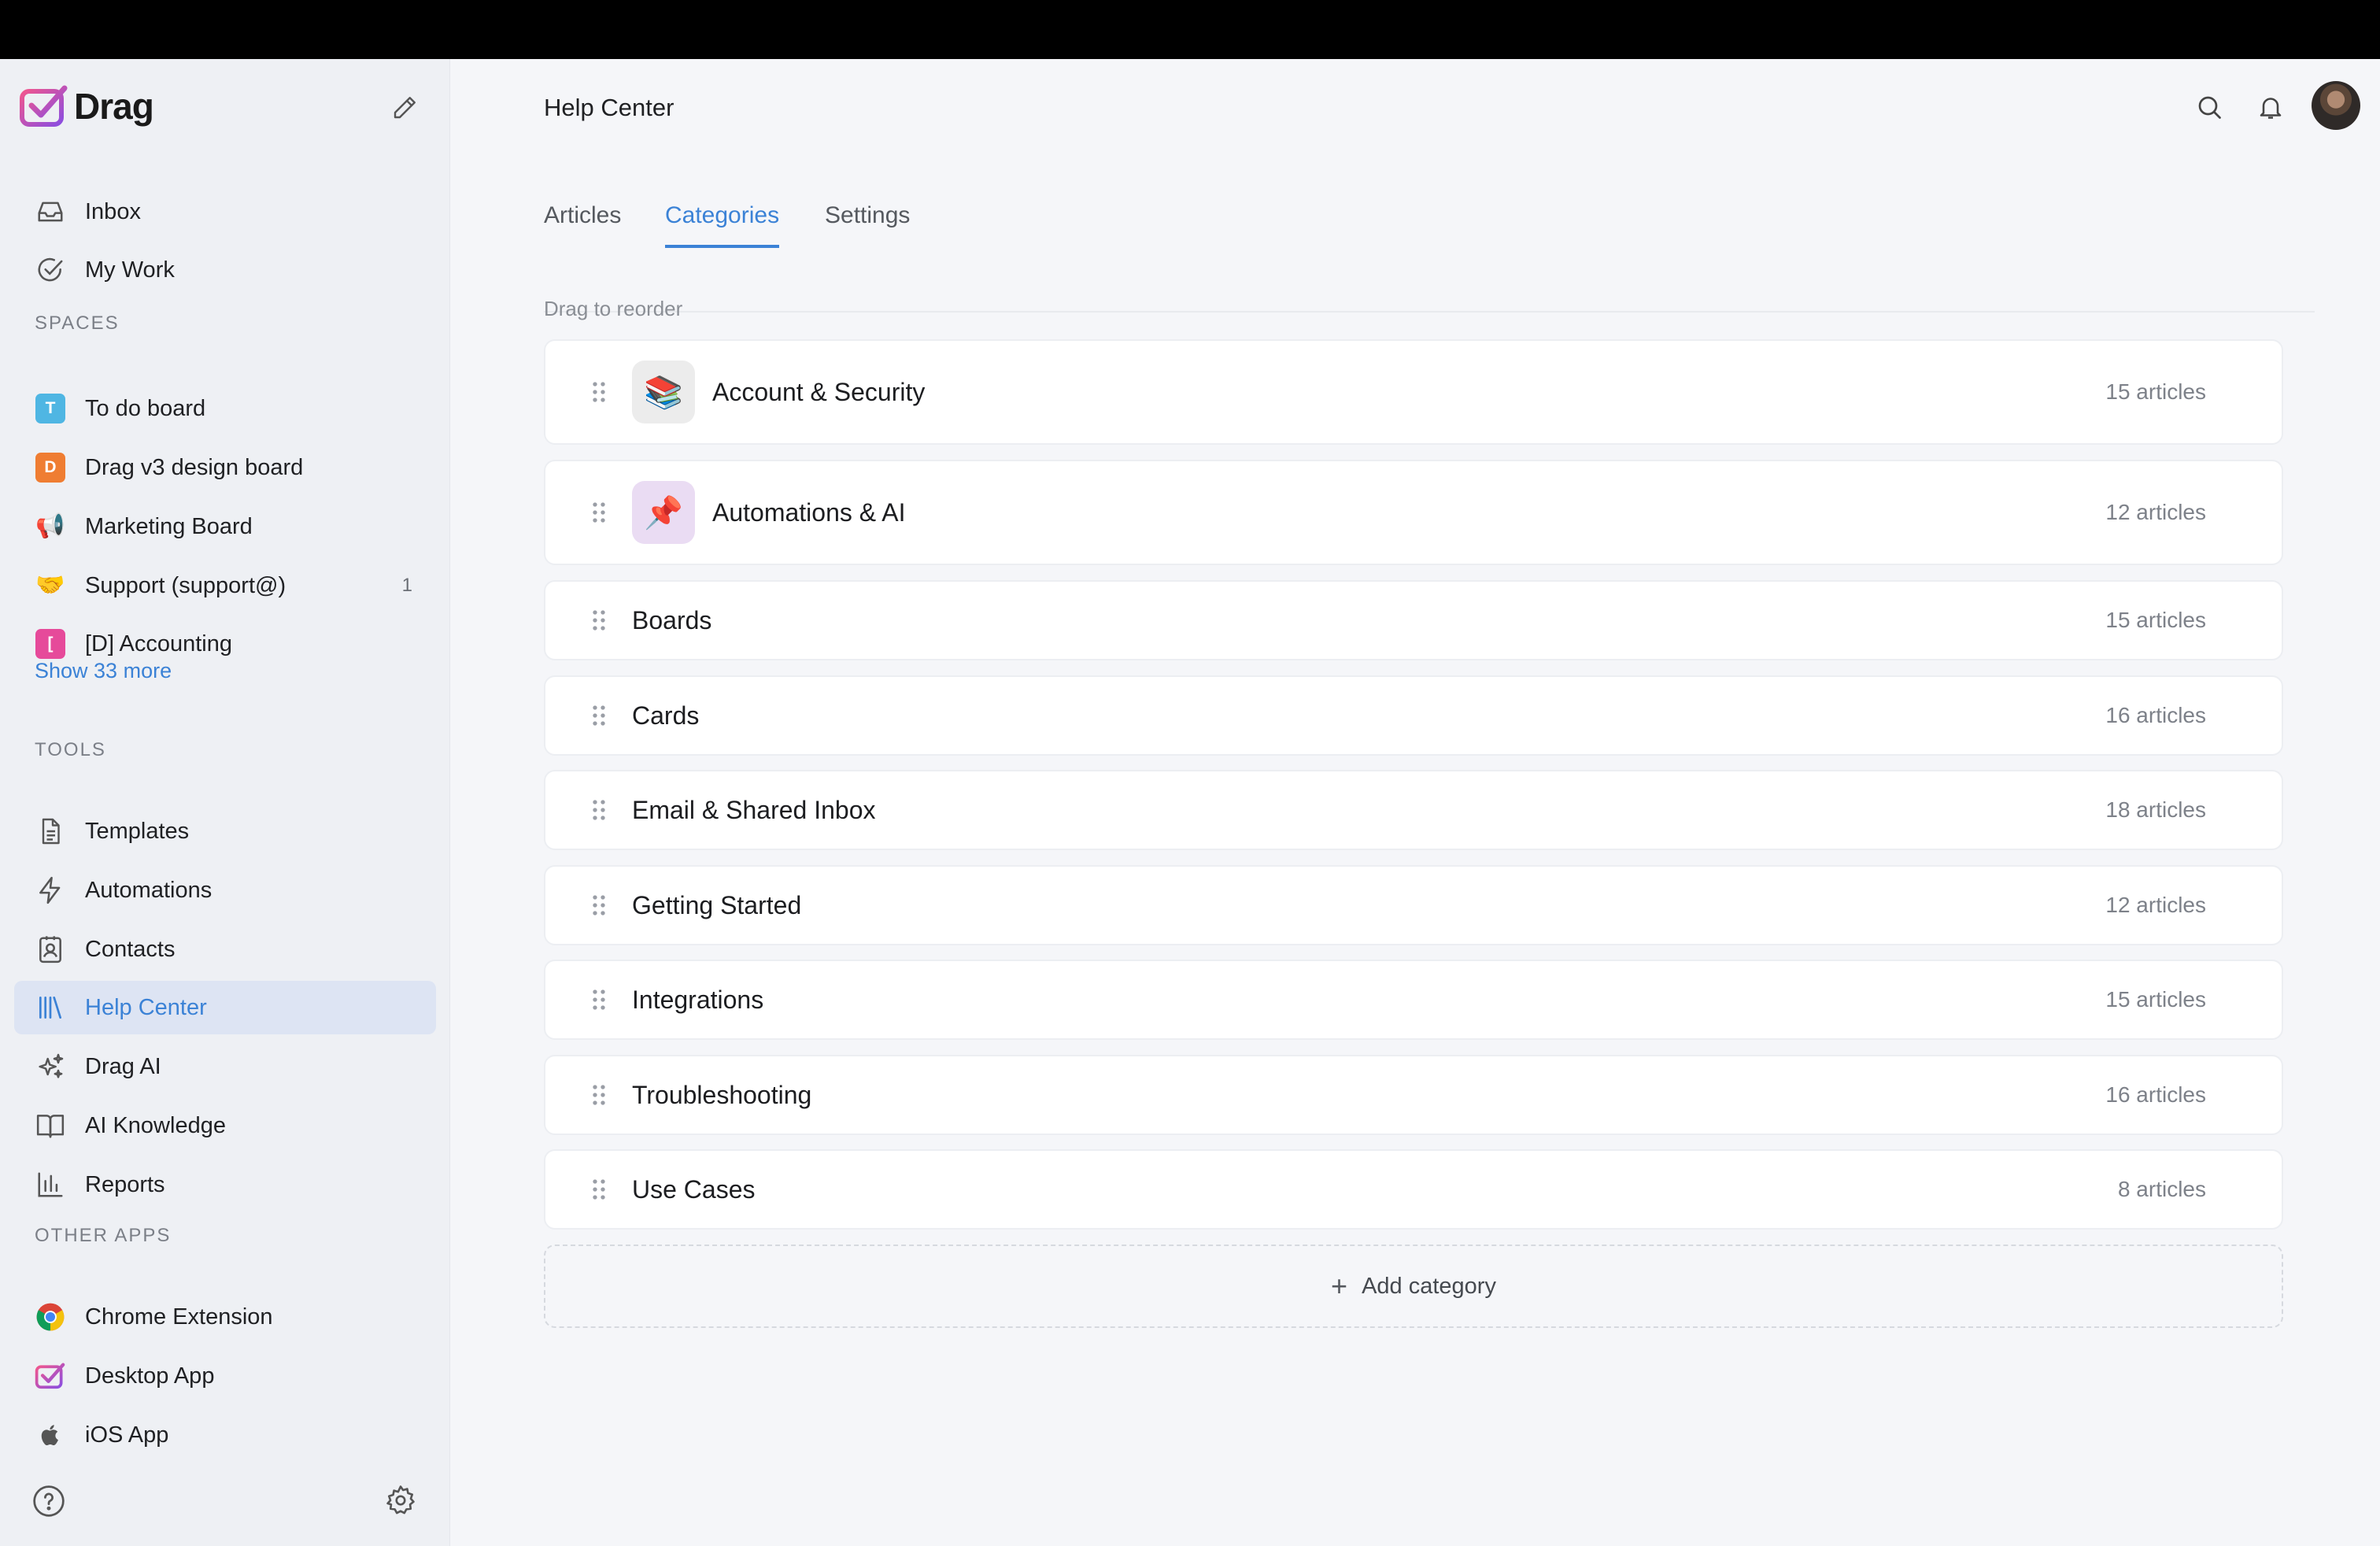 The width and height of the screenshot is (2380, 1546). I want to click on question-circle-icon, so click(49, 1501).